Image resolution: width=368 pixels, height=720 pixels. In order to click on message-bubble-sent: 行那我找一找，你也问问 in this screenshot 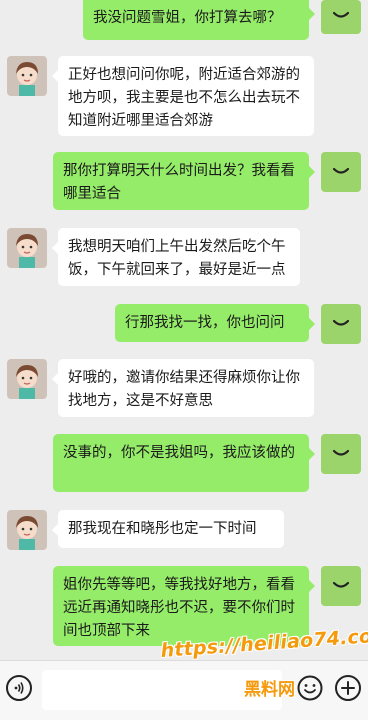, I will do `click(215, 323)`.